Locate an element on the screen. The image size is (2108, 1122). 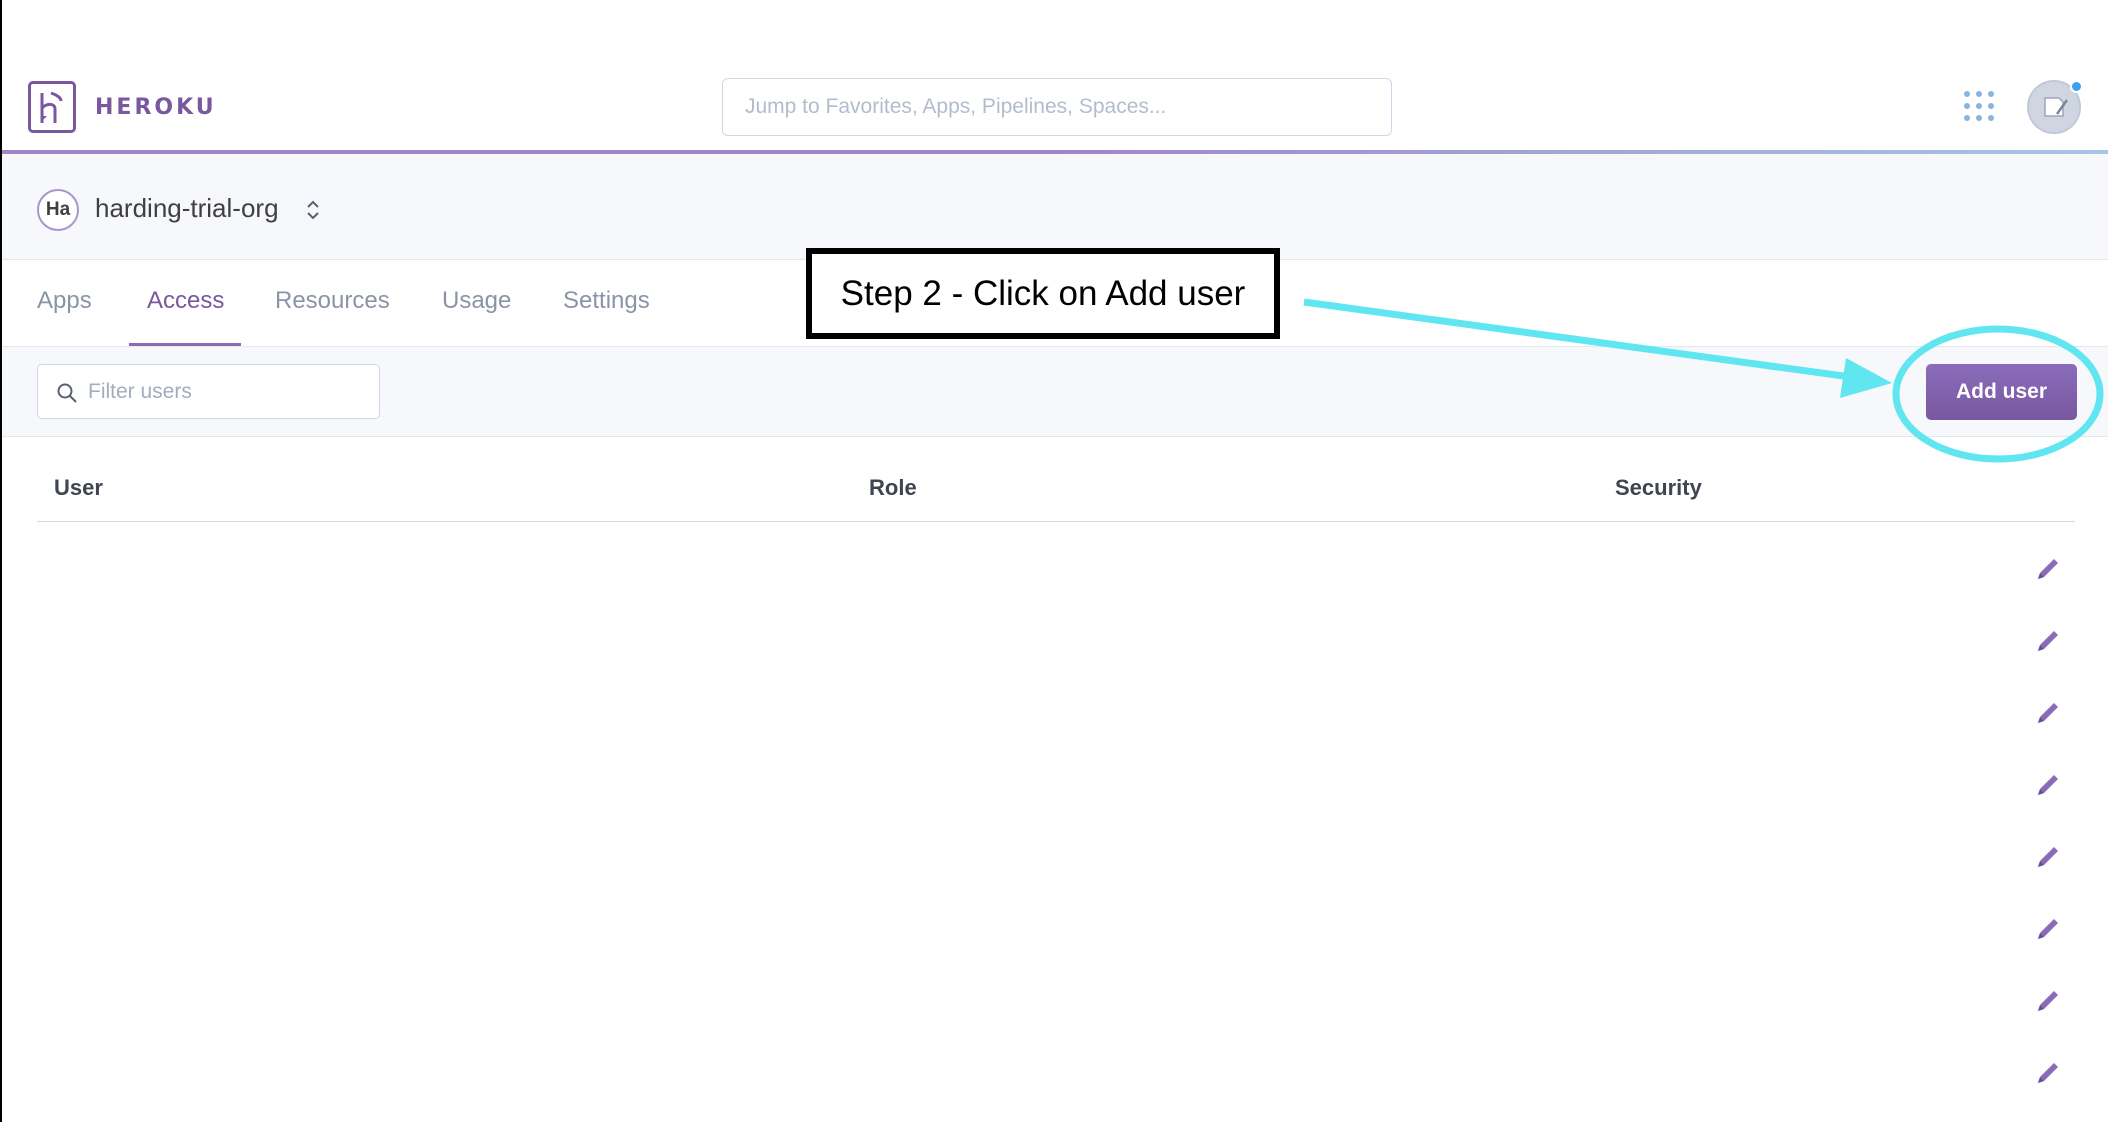
logo-text: HEROKU is located at coordinates (156, 107).